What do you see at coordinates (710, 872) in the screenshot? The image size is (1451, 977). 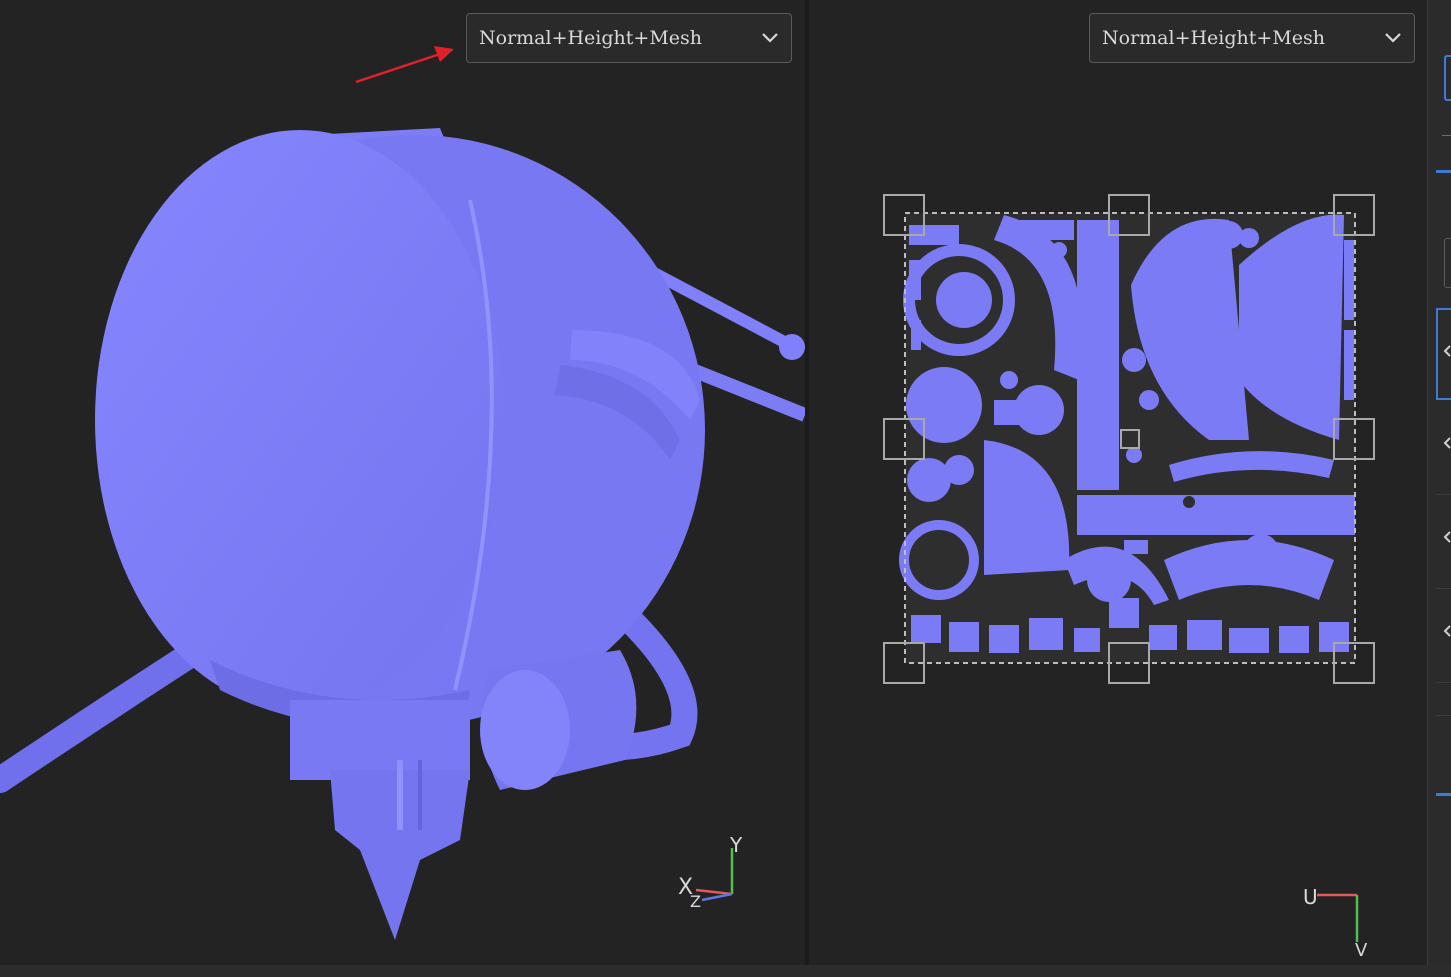 I see `axis-gizmo-xyz-icon: Y X Z` at bounding box center [710, 872].